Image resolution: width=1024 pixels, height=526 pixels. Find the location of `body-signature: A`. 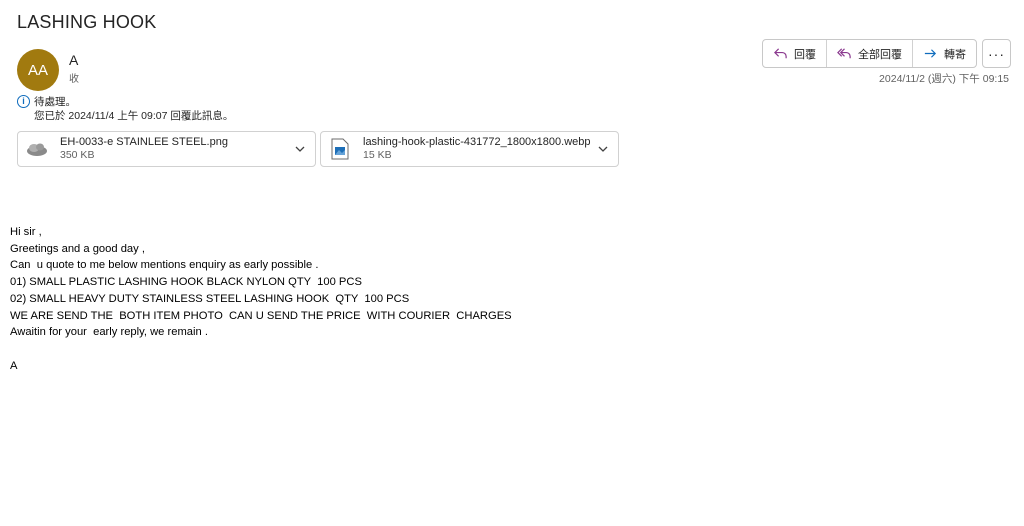

body-signature: A is located at coordinates (14, 365).